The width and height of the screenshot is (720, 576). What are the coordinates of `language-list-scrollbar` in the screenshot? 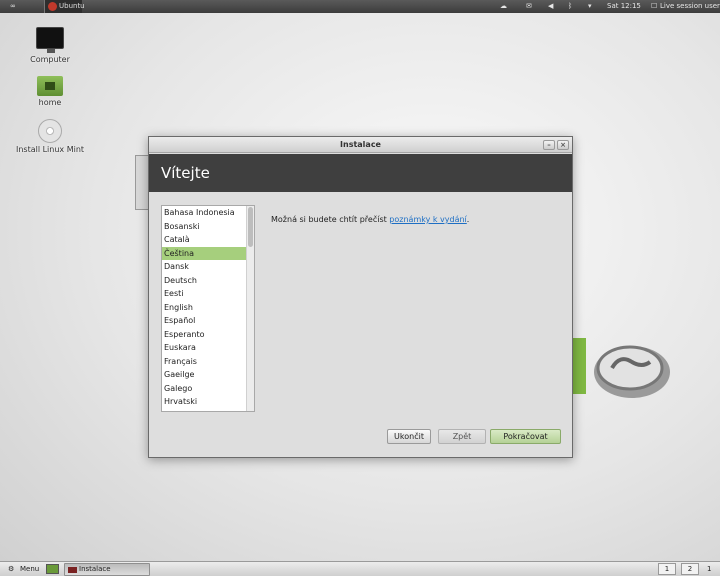 It's located at (250, 308).